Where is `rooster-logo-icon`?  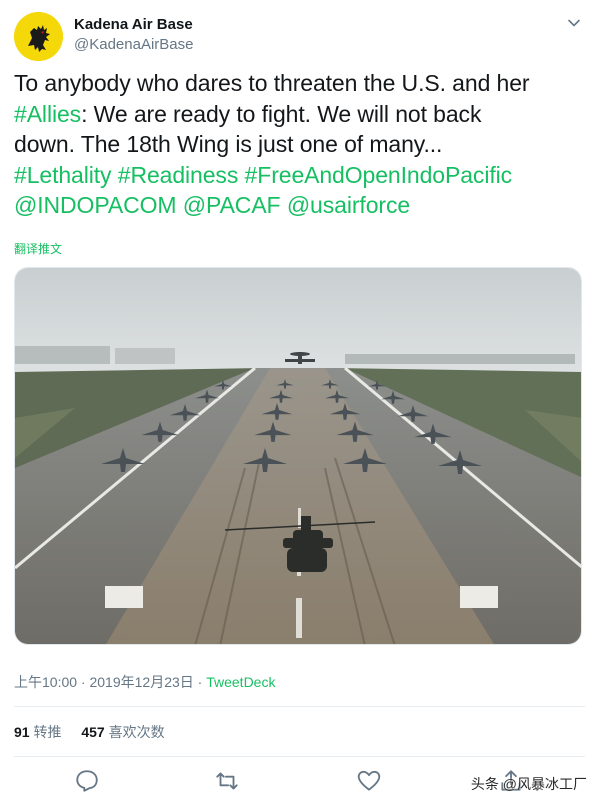
rooster-logo-icon is located at coordinates (38, 36).